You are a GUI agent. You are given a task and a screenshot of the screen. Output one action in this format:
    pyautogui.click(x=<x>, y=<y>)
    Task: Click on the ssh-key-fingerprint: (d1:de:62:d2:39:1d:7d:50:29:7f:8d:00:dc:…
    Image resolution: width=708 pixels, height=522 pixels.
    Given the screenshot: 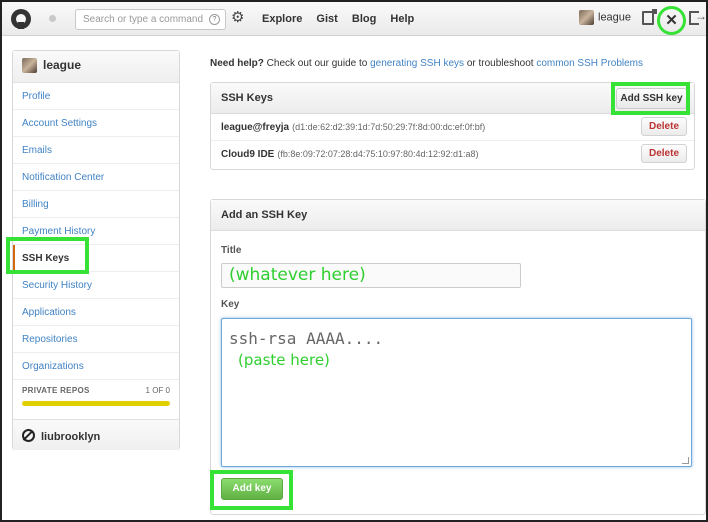 What is the action you would take?
    pyautogui.click(x=389, y=127)
    